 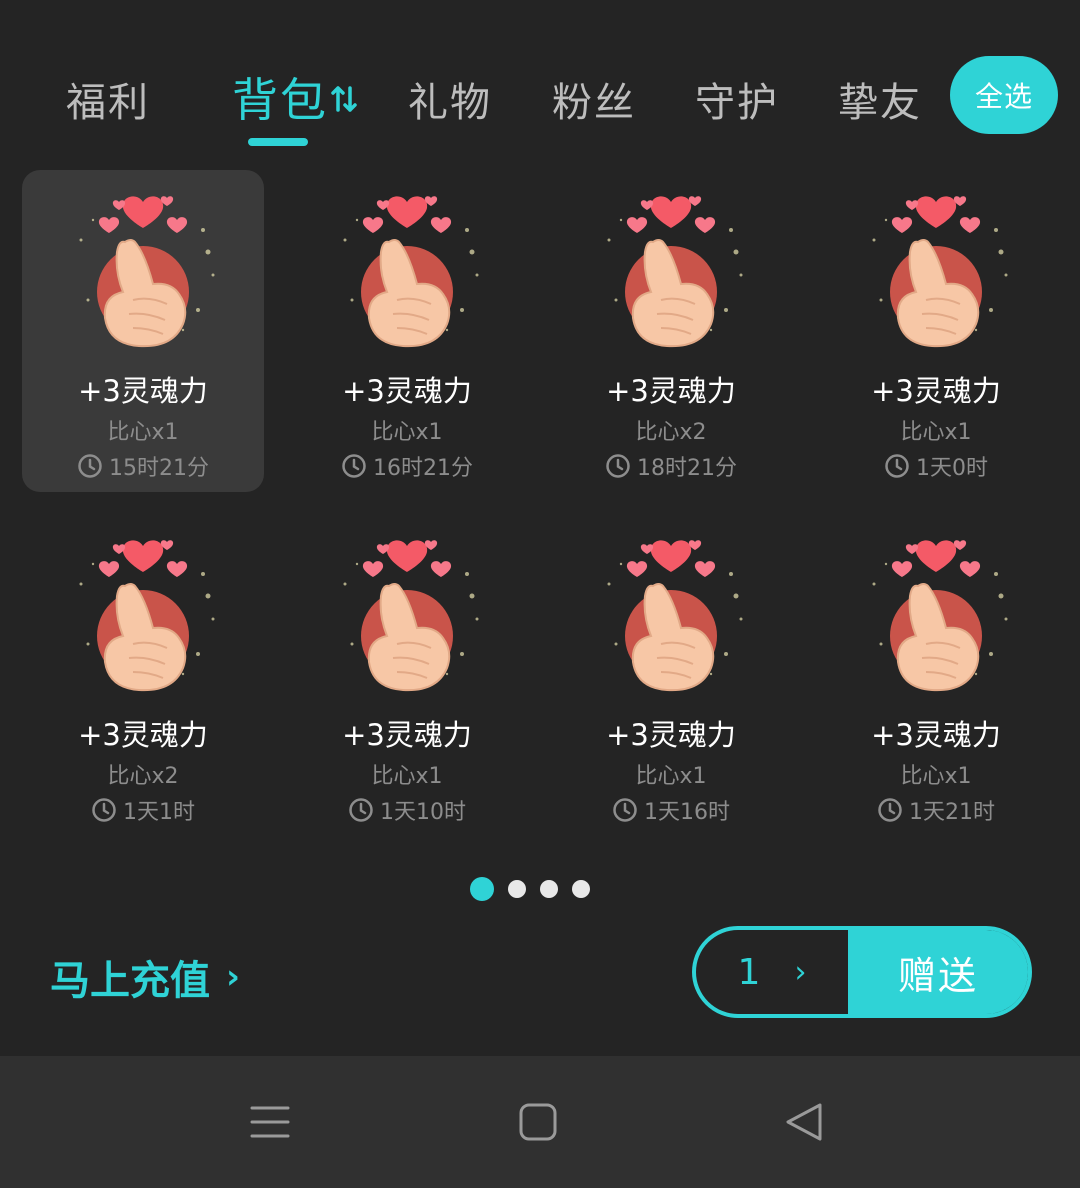 I want to click on gift-card: +3灵魂力 比心x2 18时21分, so click(x=671, y=331).